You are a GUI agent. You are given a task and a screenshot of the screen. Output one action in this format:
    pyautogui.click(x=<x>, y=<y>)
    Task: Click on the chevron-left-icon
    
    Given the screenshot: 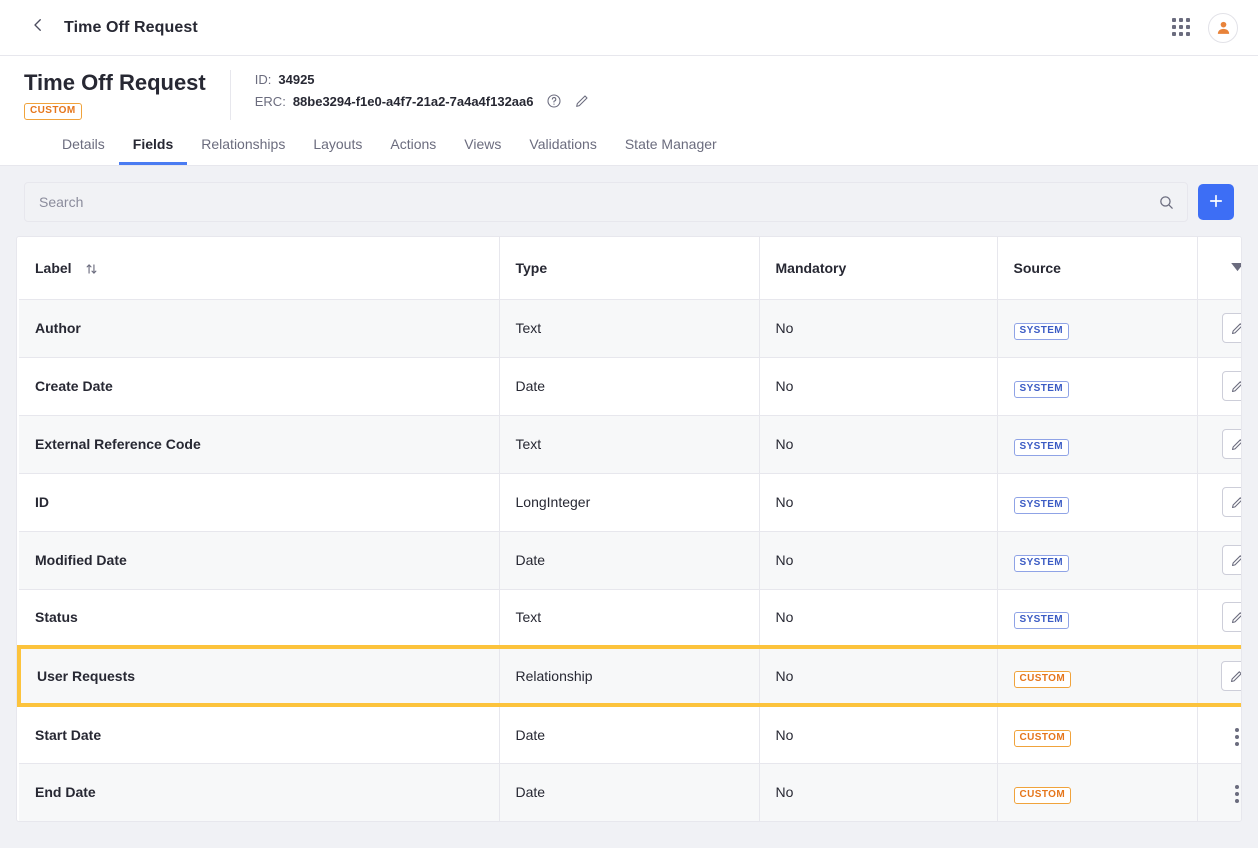 What is the action you would take?
    pyautogui.click(x=38, y=27)
    